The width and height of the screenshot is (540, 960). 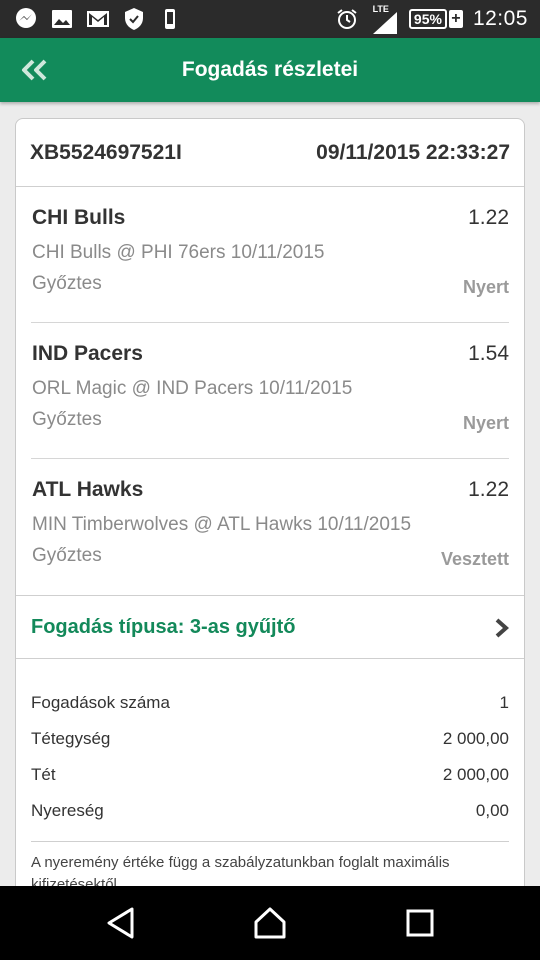 What do you see at coordinates (71, 738) in the screenshot?
I see `summary-label: Tétegység` at bounding box center [71, 738].